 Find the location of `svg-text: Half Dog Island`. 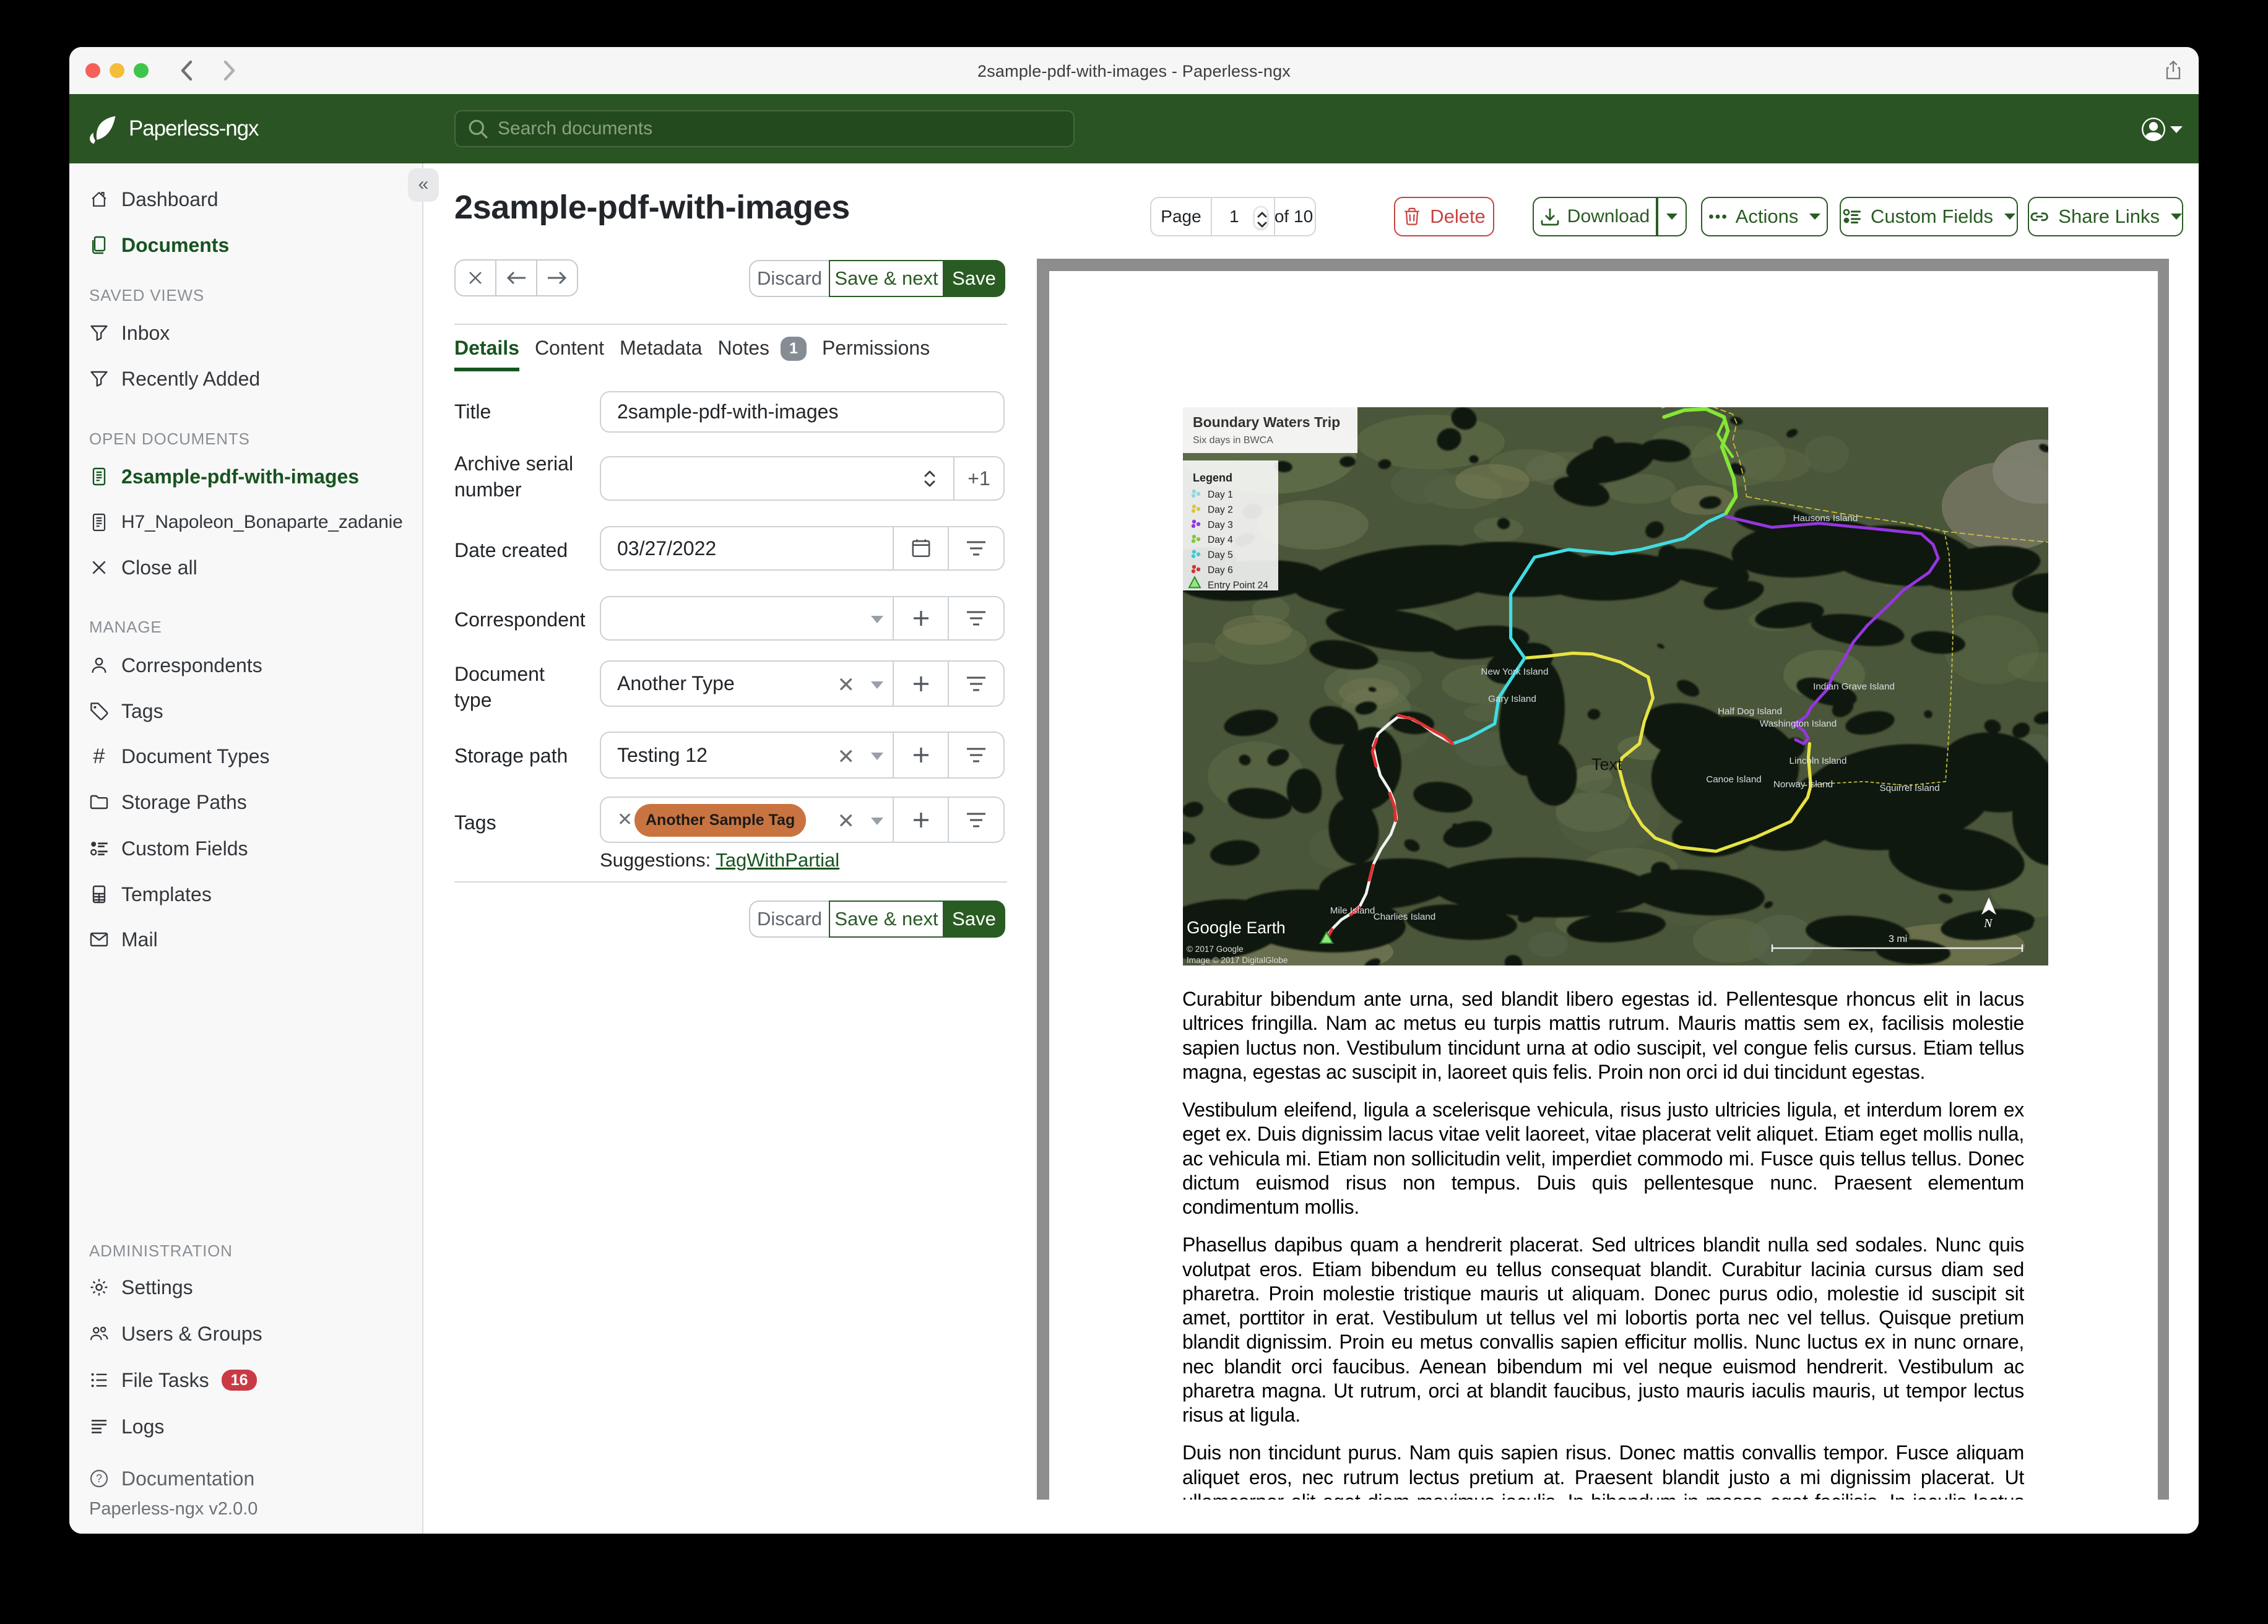

svg-text: Half Dog Island is located at coordinates (1750, 711).